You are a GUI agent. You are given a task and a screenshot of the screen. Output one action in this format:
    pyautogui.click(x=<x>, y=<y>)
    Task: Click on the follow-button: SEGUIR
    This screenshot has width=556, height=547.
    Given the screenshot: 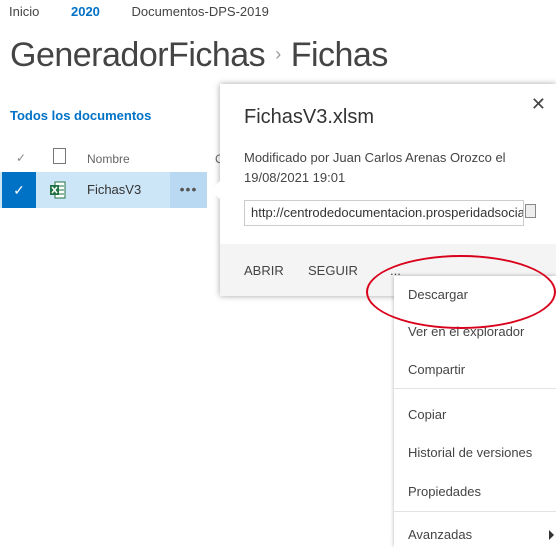 What is the action you would take?
    pyautogui.click(x=333, y=270)
    